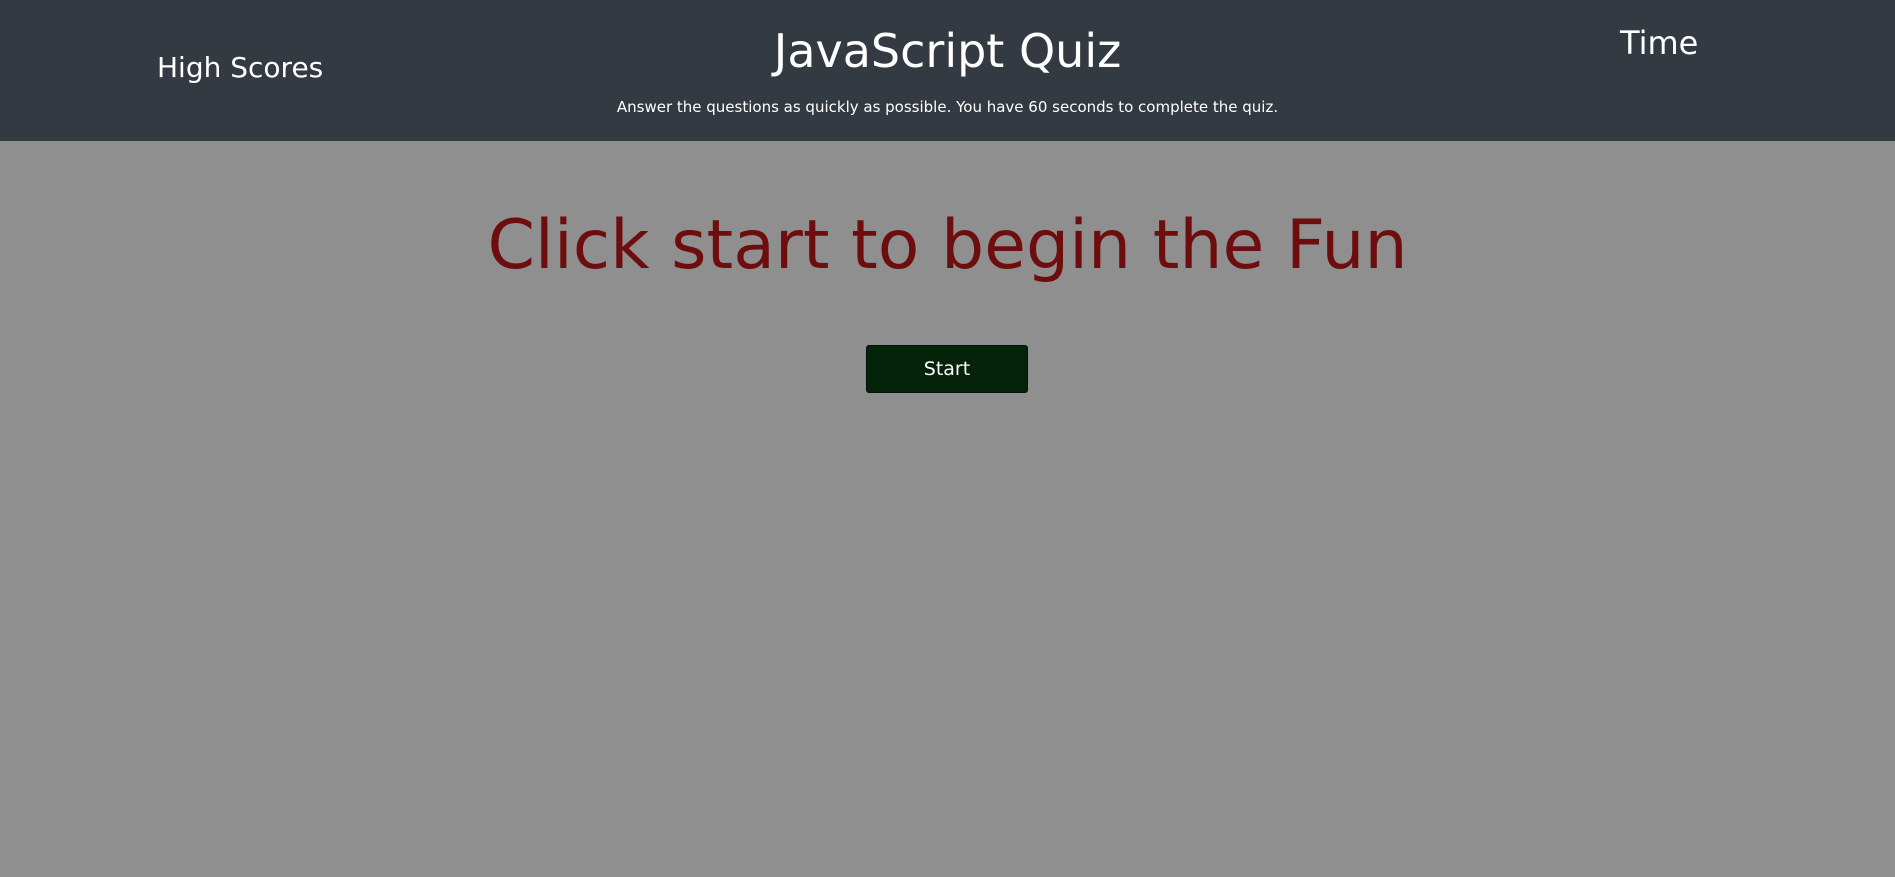 Image resolution: width=1895 pixels, height=877 pixels. What do you see at coordinates (947, 369) in the screenshot?
I see `start-button: Start` at bounding box center [947, 369].